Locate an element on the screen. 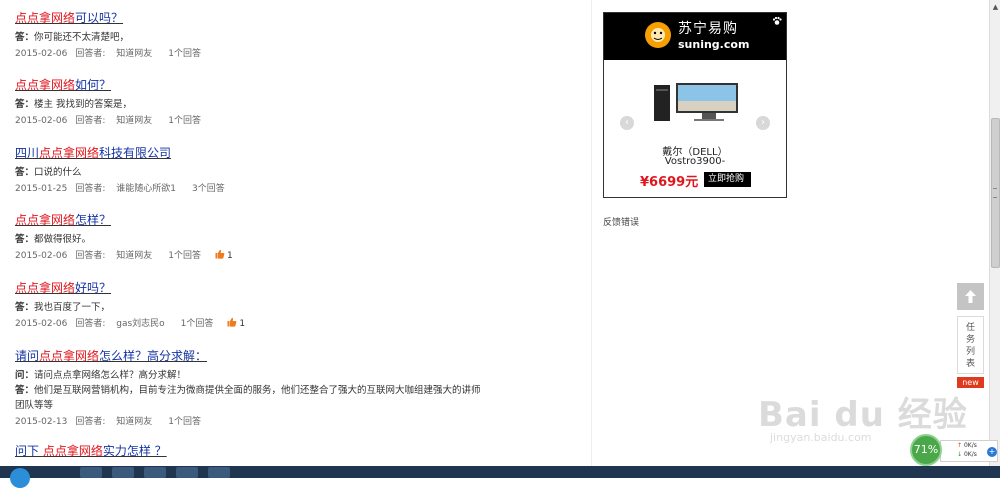 The width and height of the screenshot is (1000, 488). desktop-computer-image is located at coordinates (695, 102).